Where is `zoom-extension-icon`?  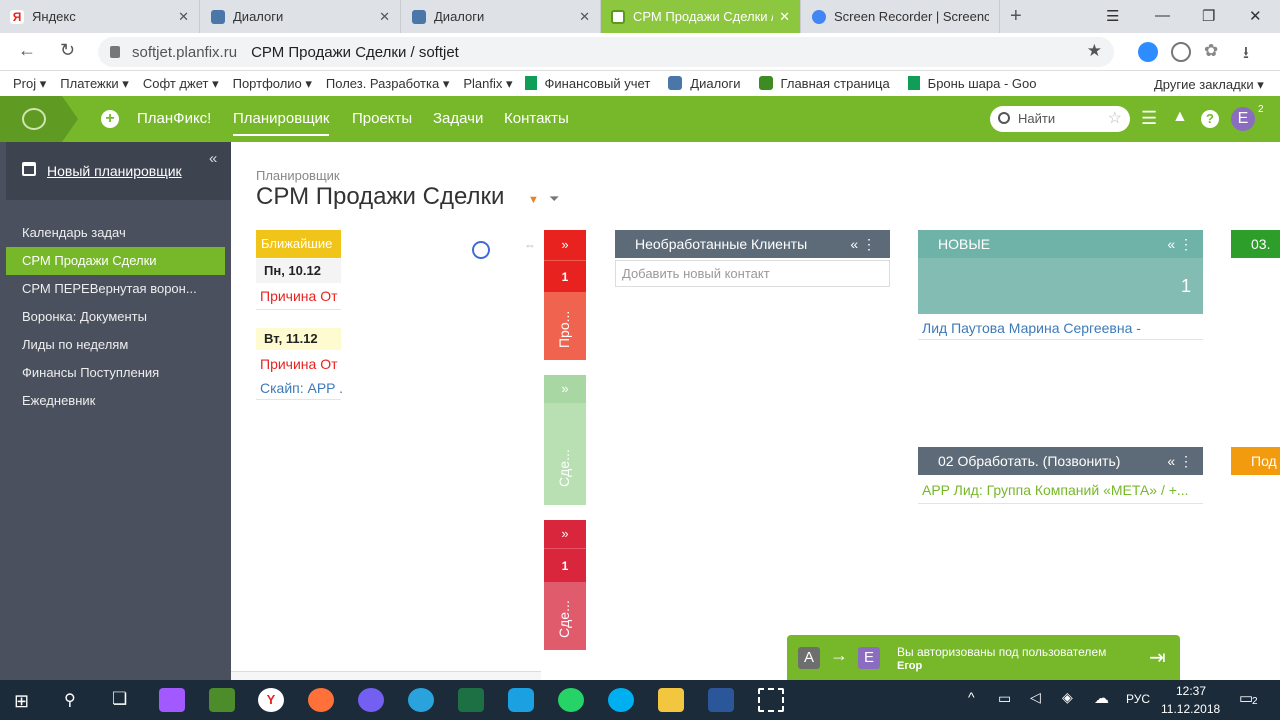 zoom-extension-icon is located at coordinates (1148, 52).